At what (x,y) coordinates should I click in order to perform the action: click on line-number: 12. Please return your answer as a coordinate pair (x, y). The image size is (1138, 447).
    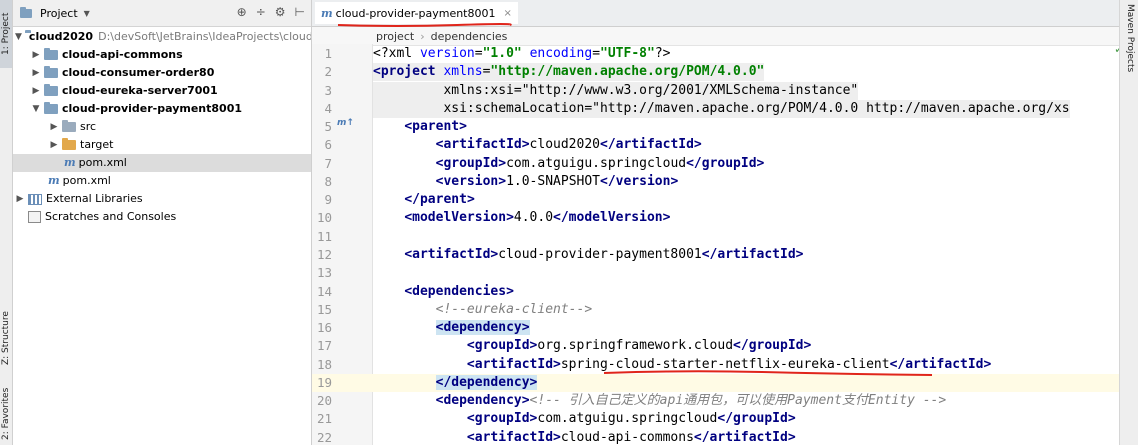
    Looking at the image, I should click on (324, 254).